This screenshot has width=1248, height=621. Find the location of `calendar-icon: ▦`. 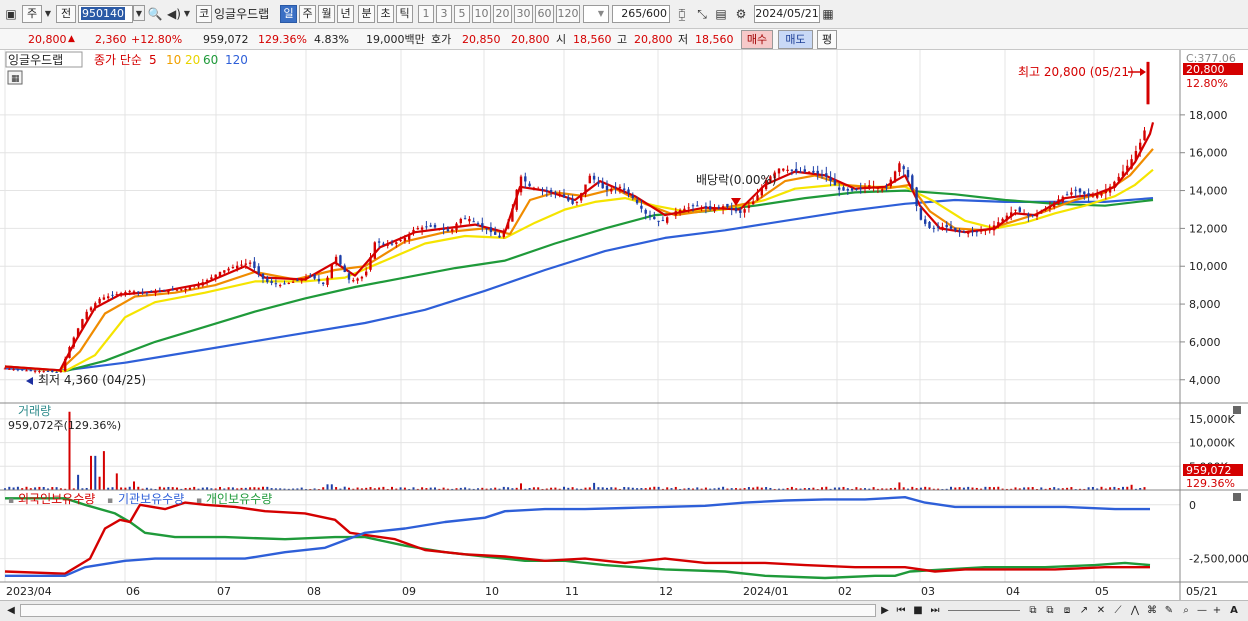

calendar-icon: ▦ is located at coordinates (828, 14).